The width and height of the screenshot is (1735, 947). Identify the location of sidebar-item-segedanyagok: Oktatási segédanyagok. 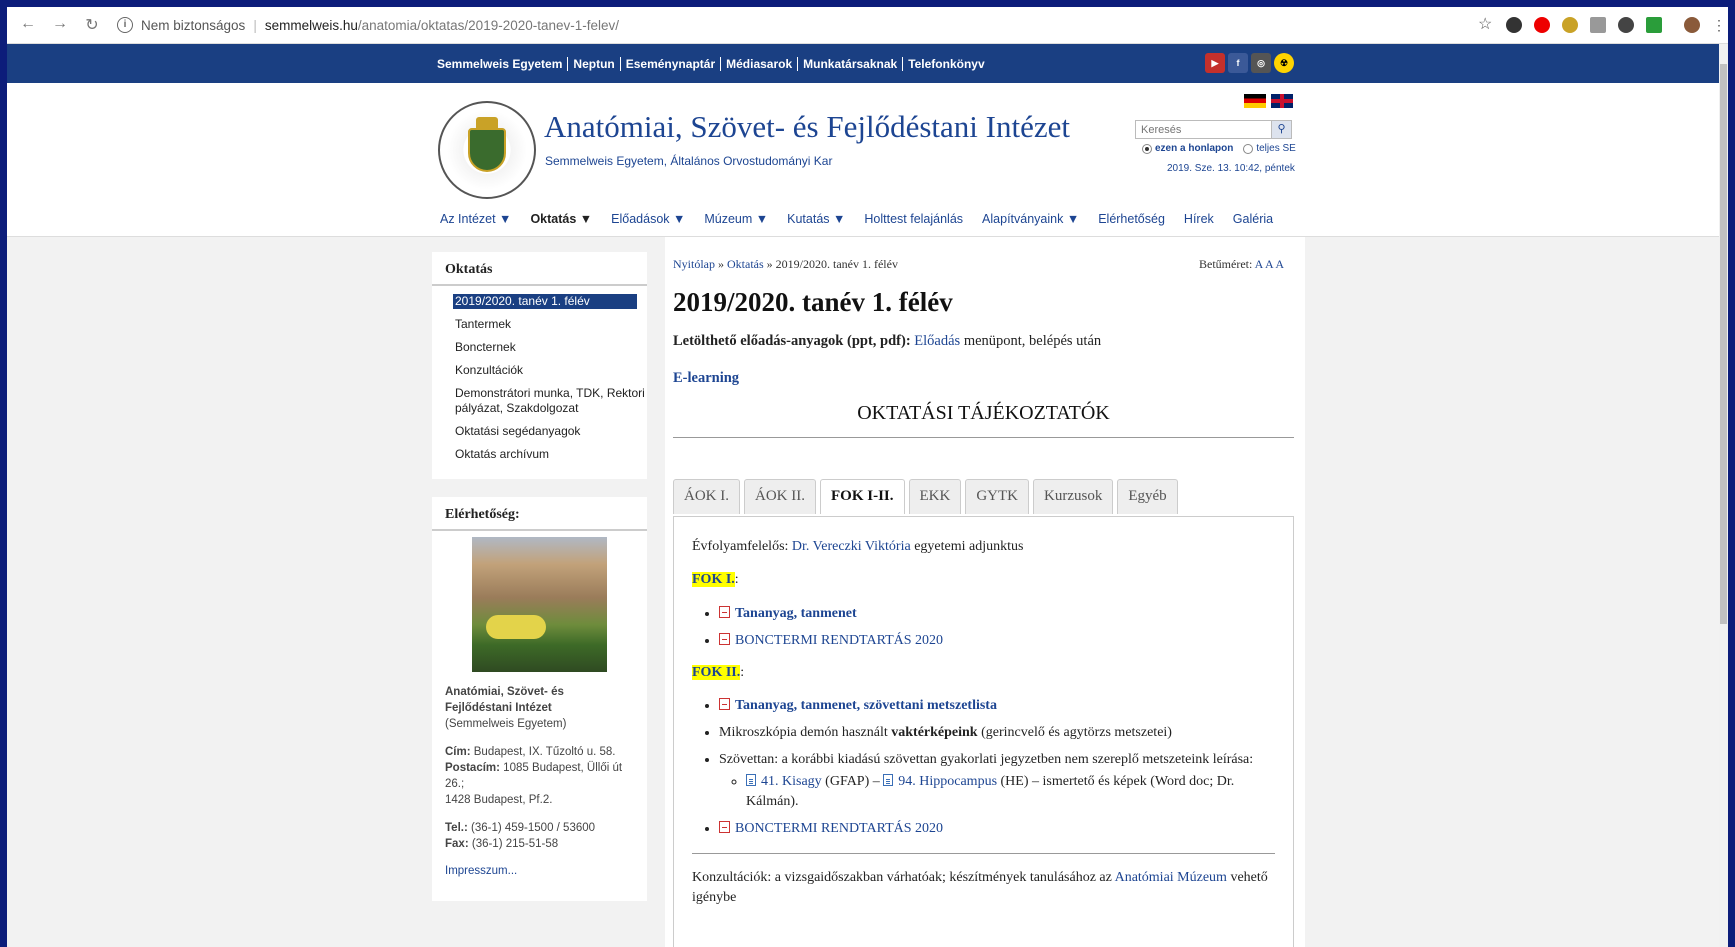
(550, 431).